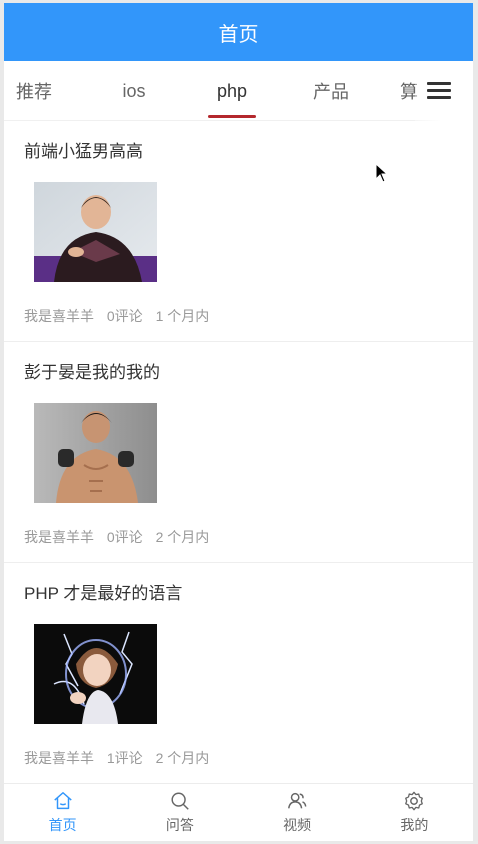  What do you see at coordinates (124, 758) in the screenshot?
I see `article-comments: 1评论` at bounding box center [124, 758].